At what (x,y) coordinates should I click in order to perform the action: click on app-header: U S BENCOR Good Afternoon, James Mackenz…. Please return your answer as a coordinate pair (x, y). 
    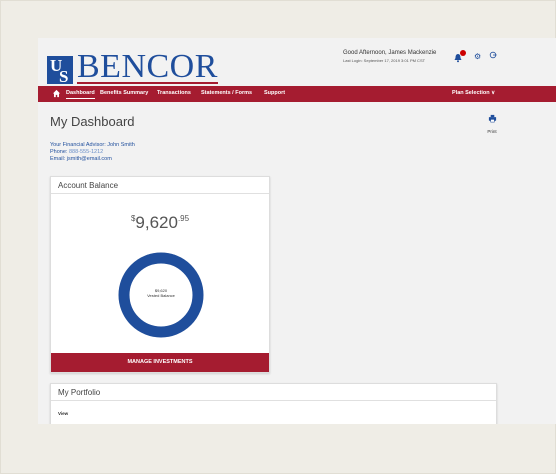
    Looking at the image, I should click on (297, 62).